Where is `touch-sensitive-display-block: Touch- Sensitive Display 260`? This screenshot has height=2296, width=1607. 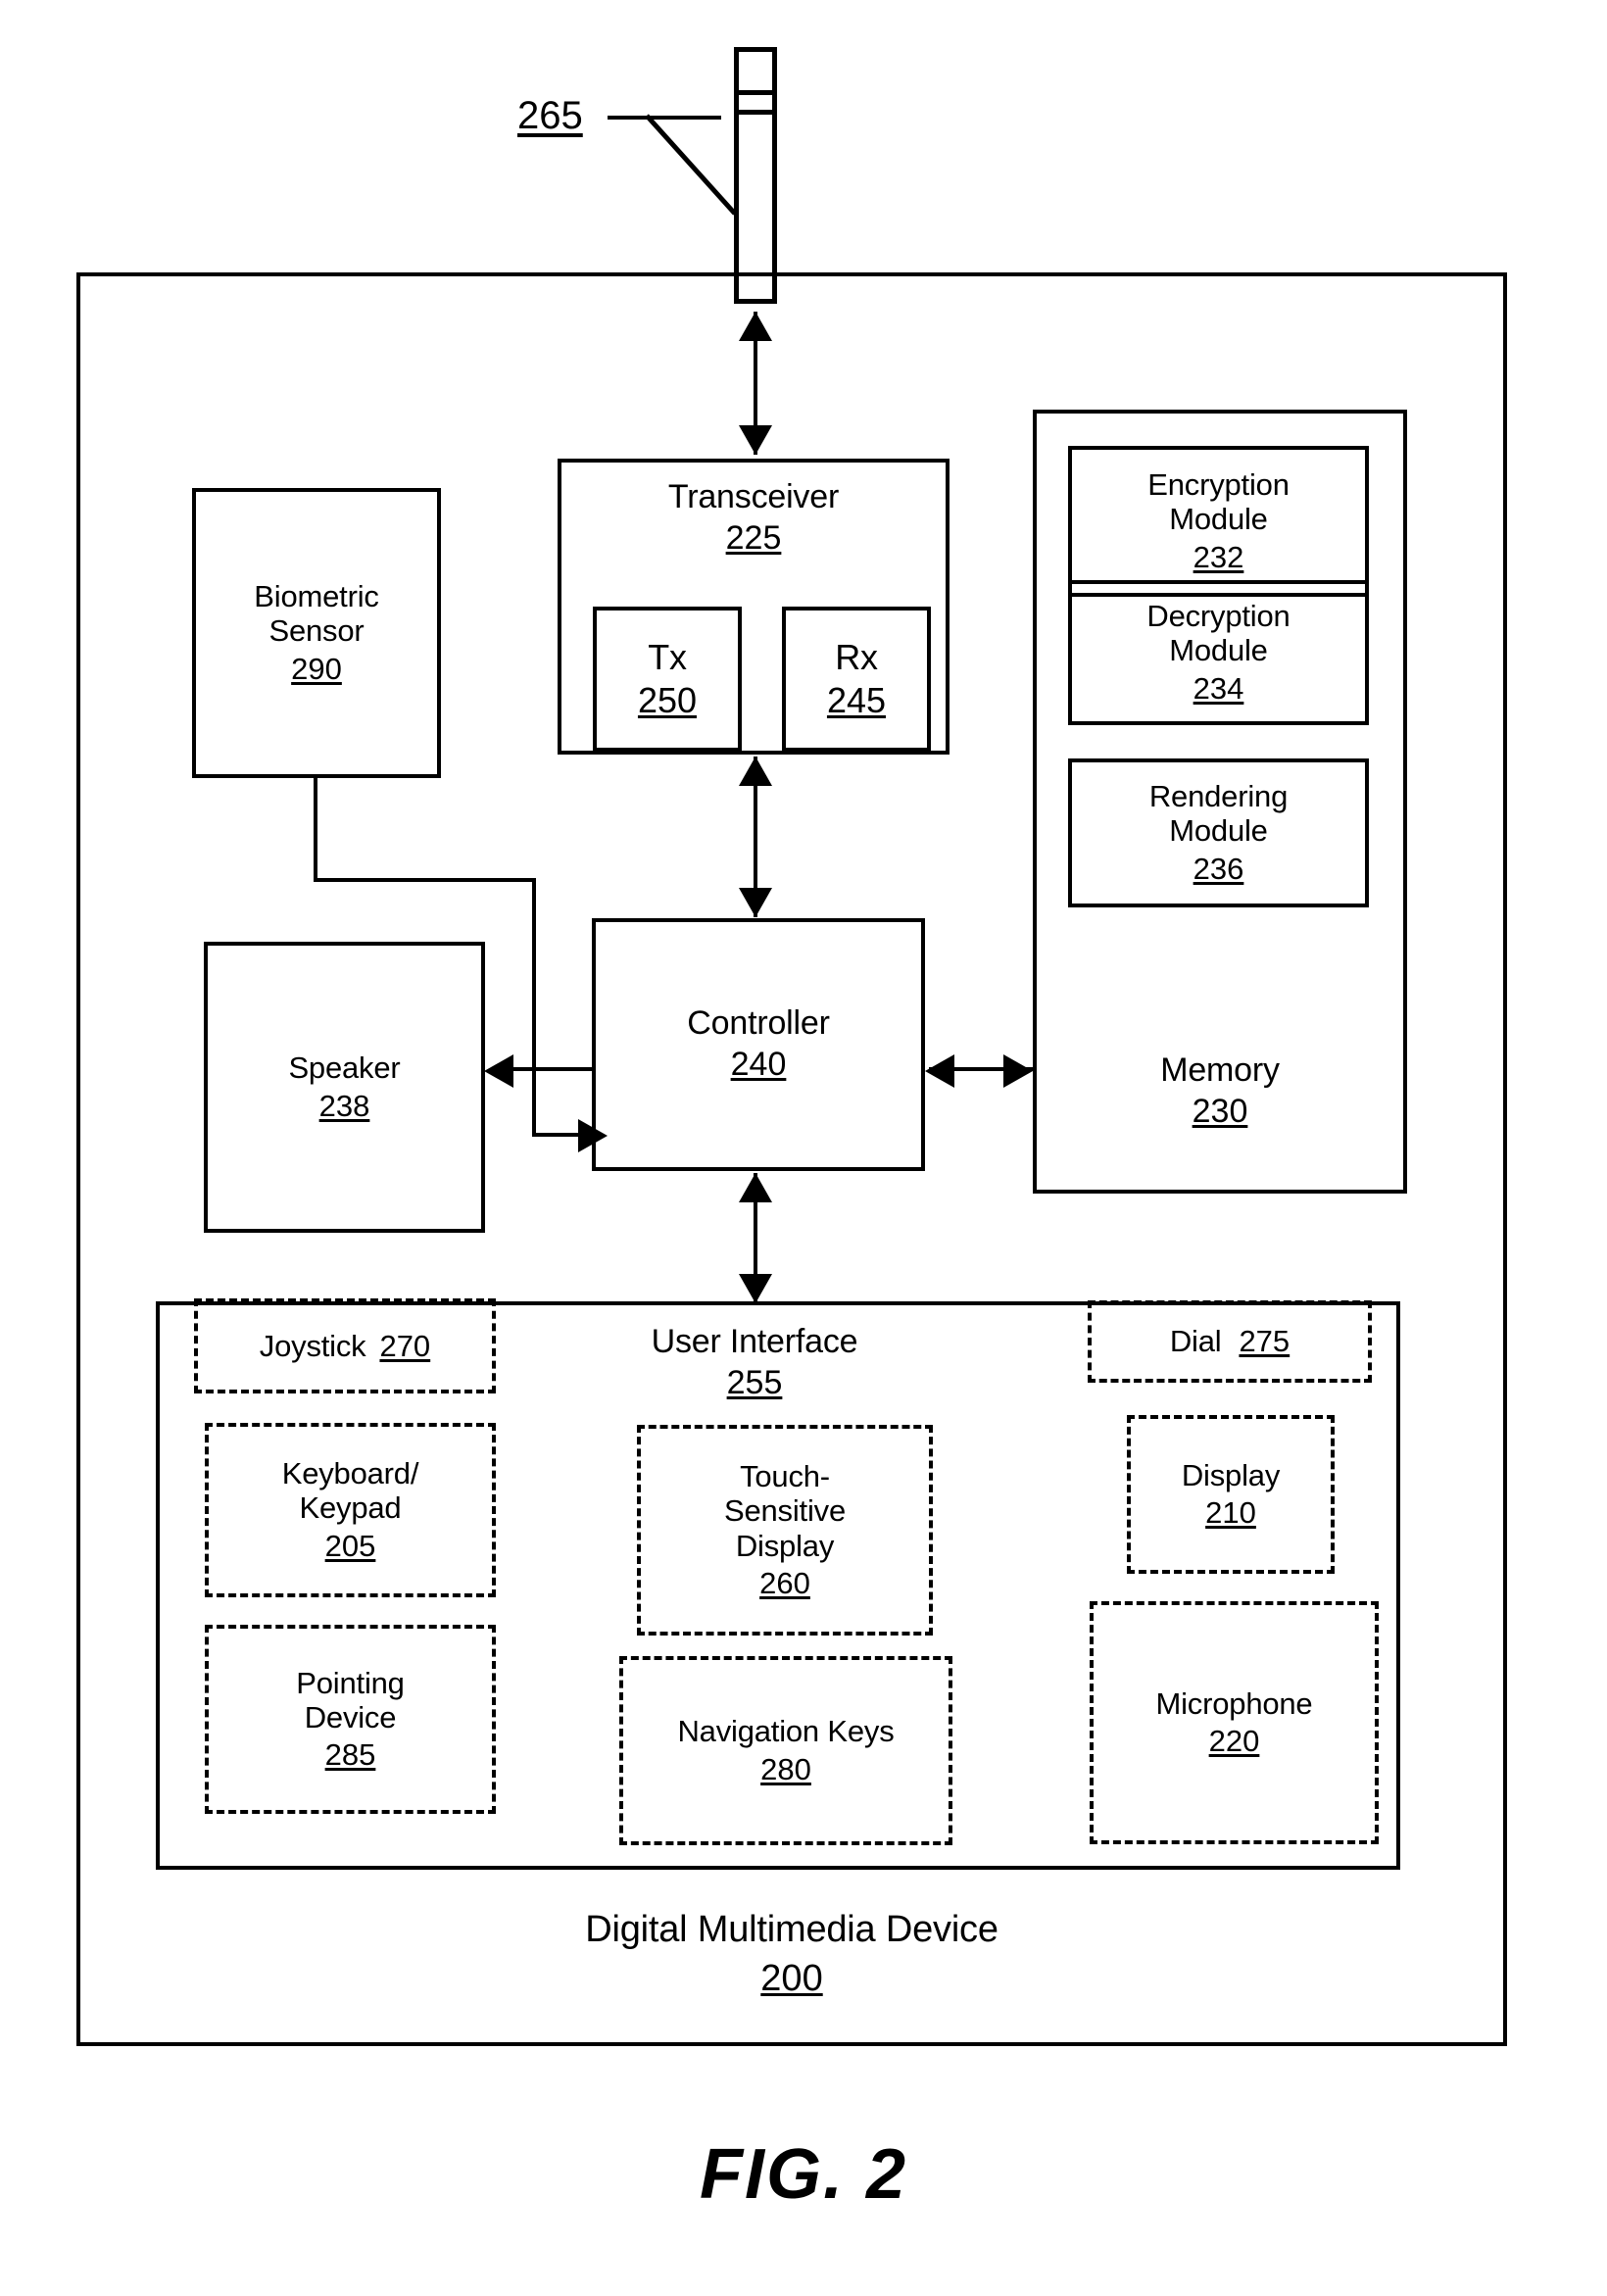 touch-sensitive-display-block: Touch- Sensitive Display 260 is located at coordinates (785, 1530).